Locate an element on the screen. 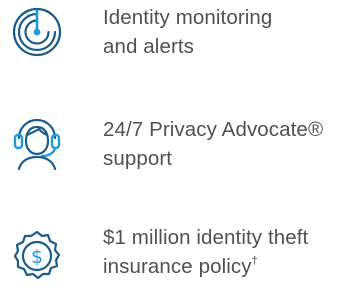 Image resolution: width=360 pixels, height=301 pixels. feature-title-line-1: $1 million identity theft is located at coordinates (206, 237).